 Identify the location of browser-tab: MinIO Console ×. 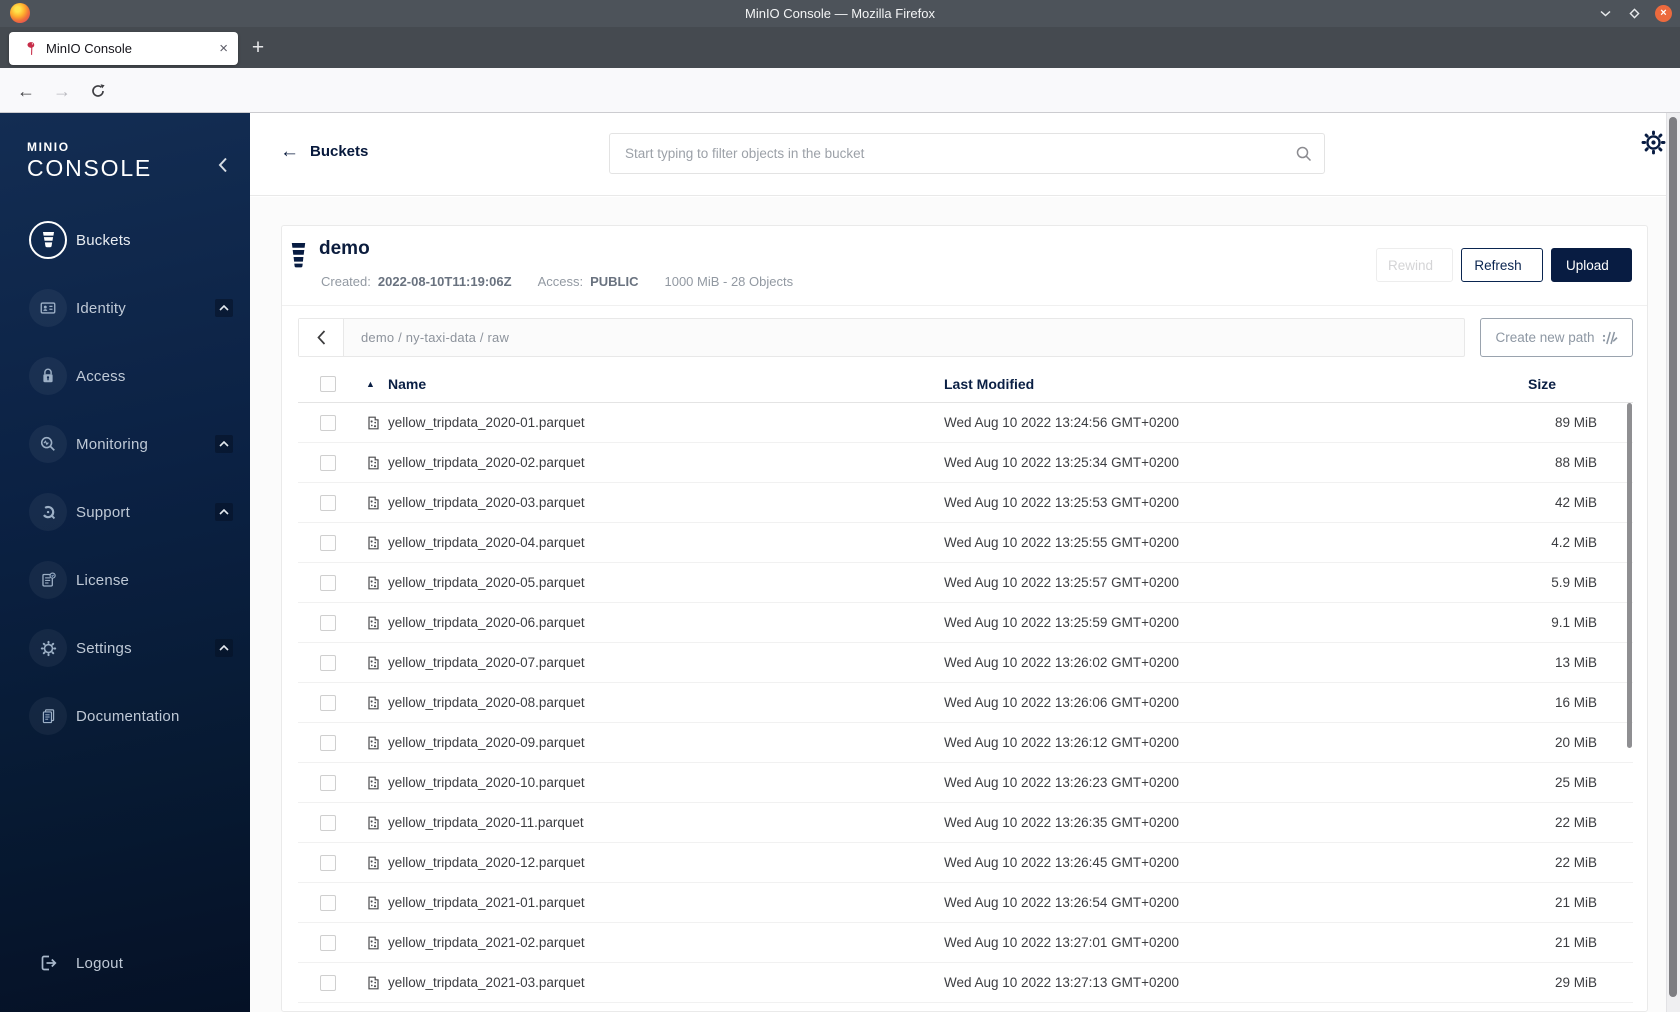
(123, 48).